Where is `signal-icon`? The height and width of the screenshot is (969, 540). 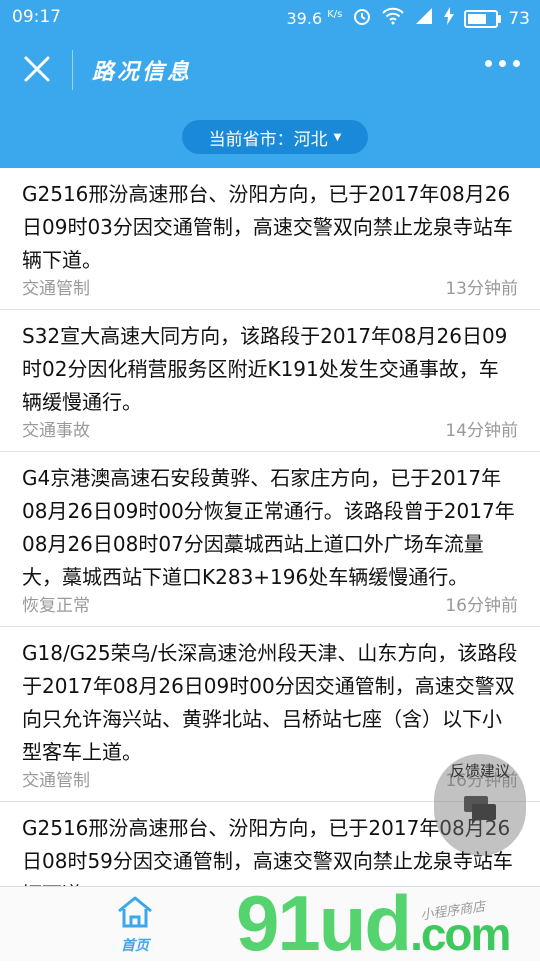
signal-icon is located at coordinates (424, 18).